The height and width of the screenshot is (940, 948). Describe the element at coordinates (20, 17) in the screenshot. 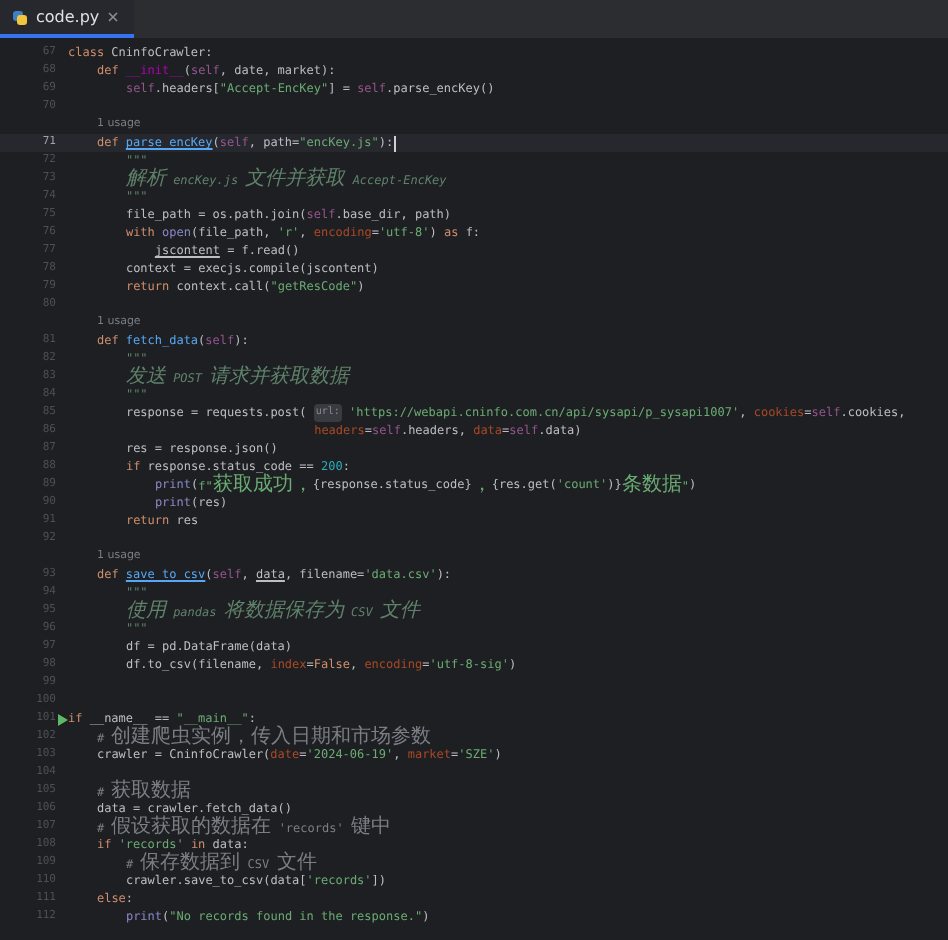

I see `python-file-icon` at that location.